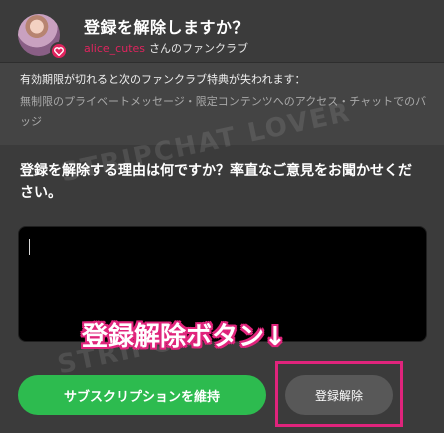 This screenshot has width=444, height=433. What do you see at coordinates (142, 395) in the screenshot?
I see `keep-subscription-button: サブスクリプションを維持` at bounding box center [142, 395].